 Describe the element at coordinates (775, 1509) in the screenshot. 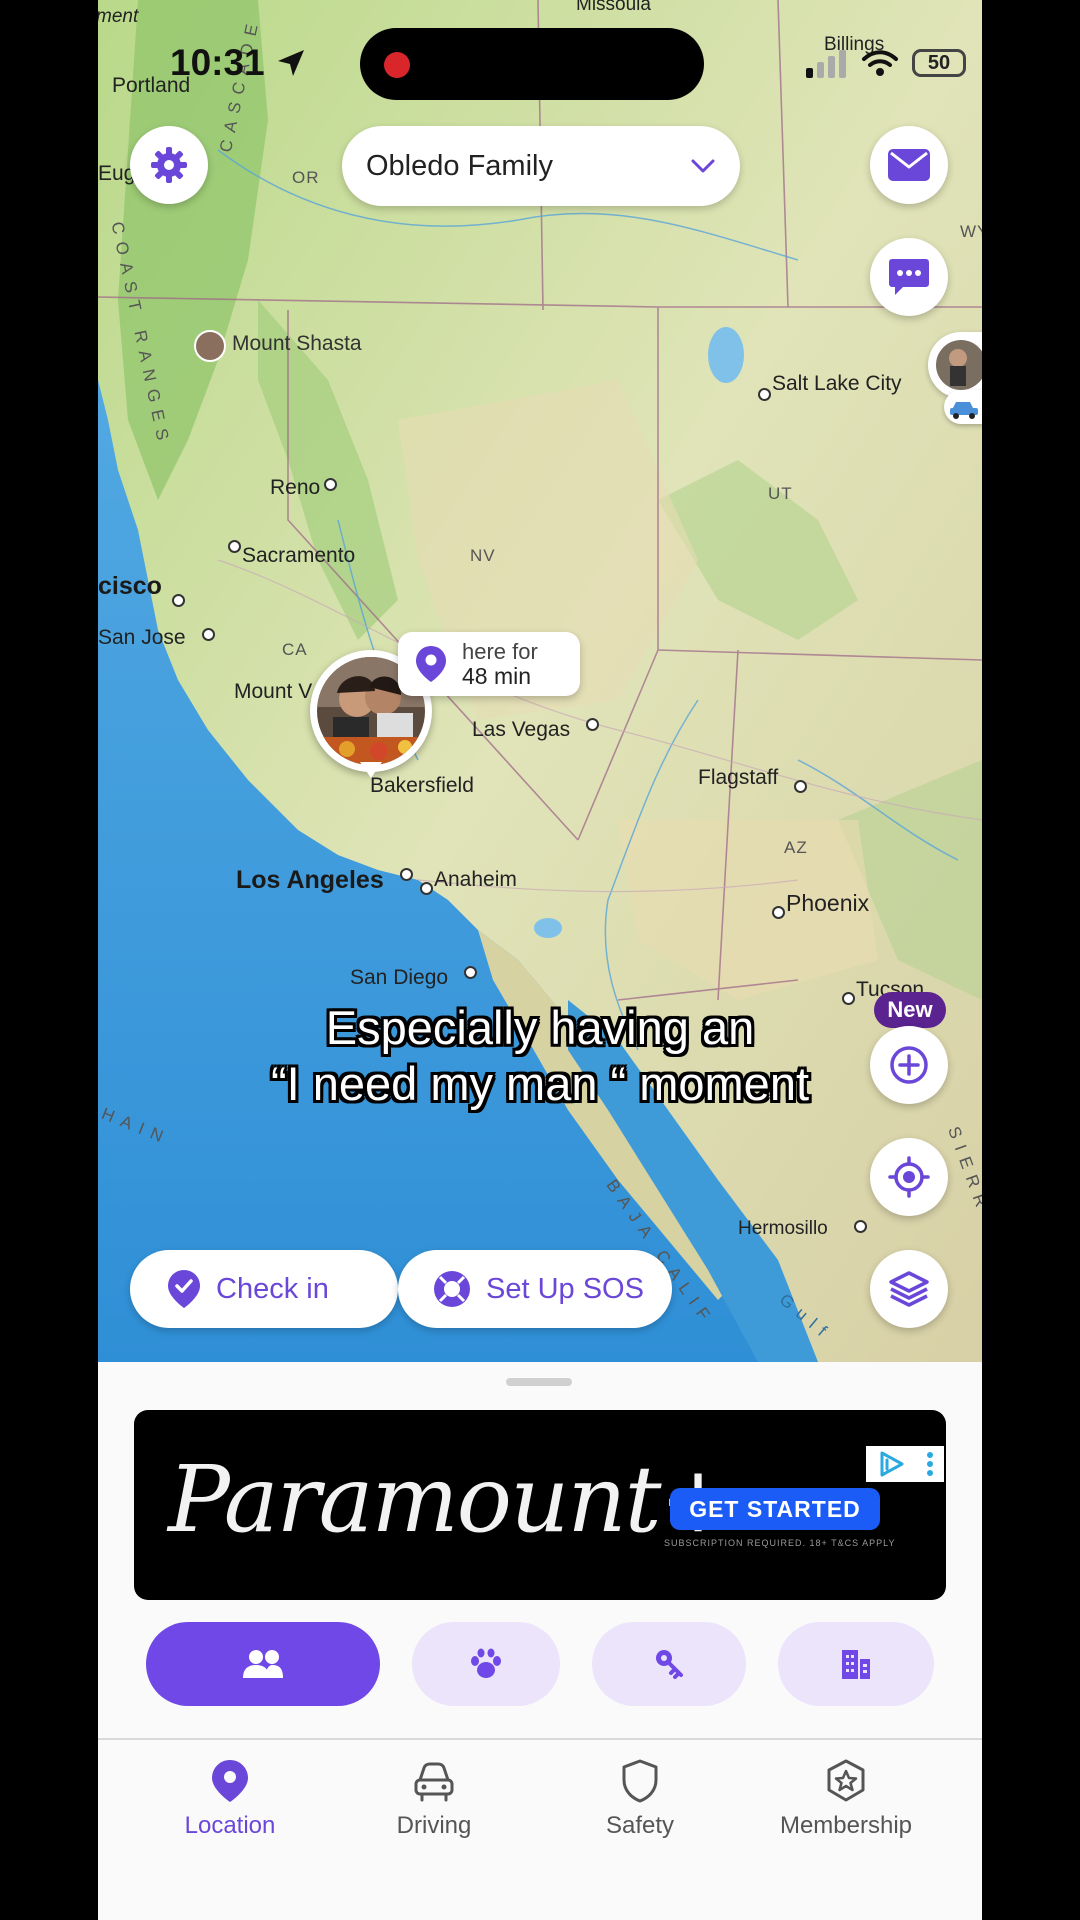

I see `ad-get-started-button: GET STARTED` at that location.